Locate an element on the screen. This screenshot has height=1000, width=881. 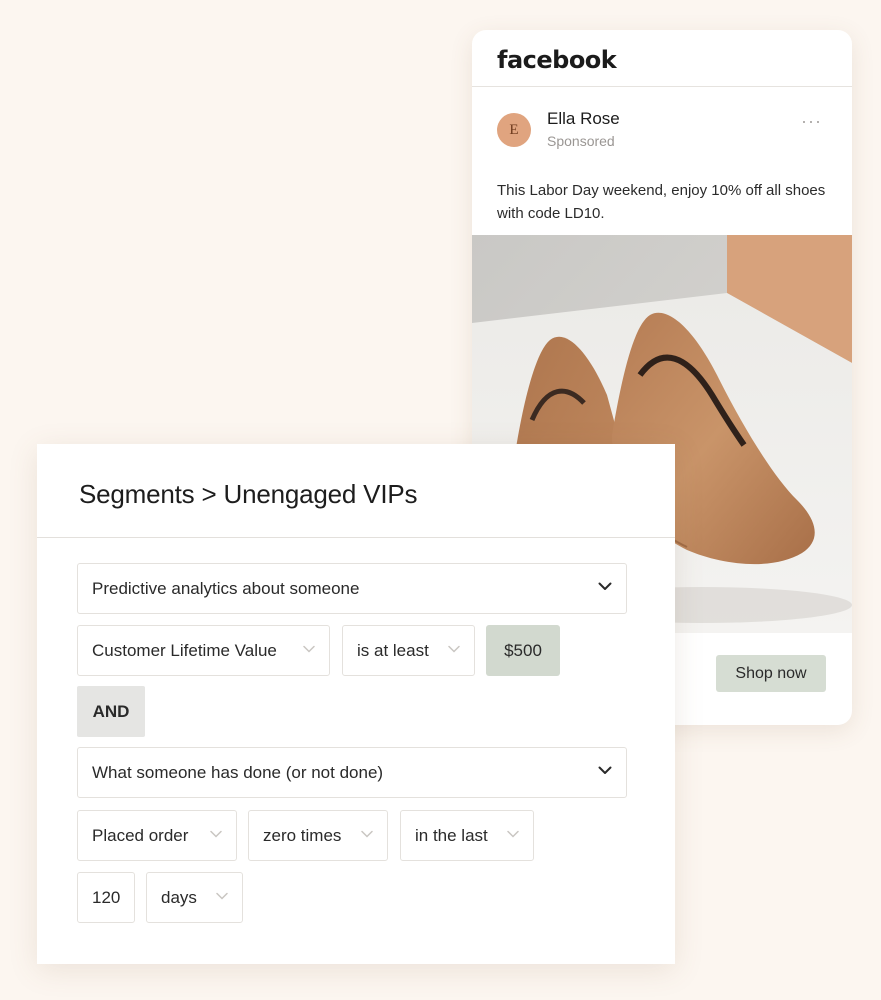
timeframe-label: in the last is located at coordinates (451, 835).